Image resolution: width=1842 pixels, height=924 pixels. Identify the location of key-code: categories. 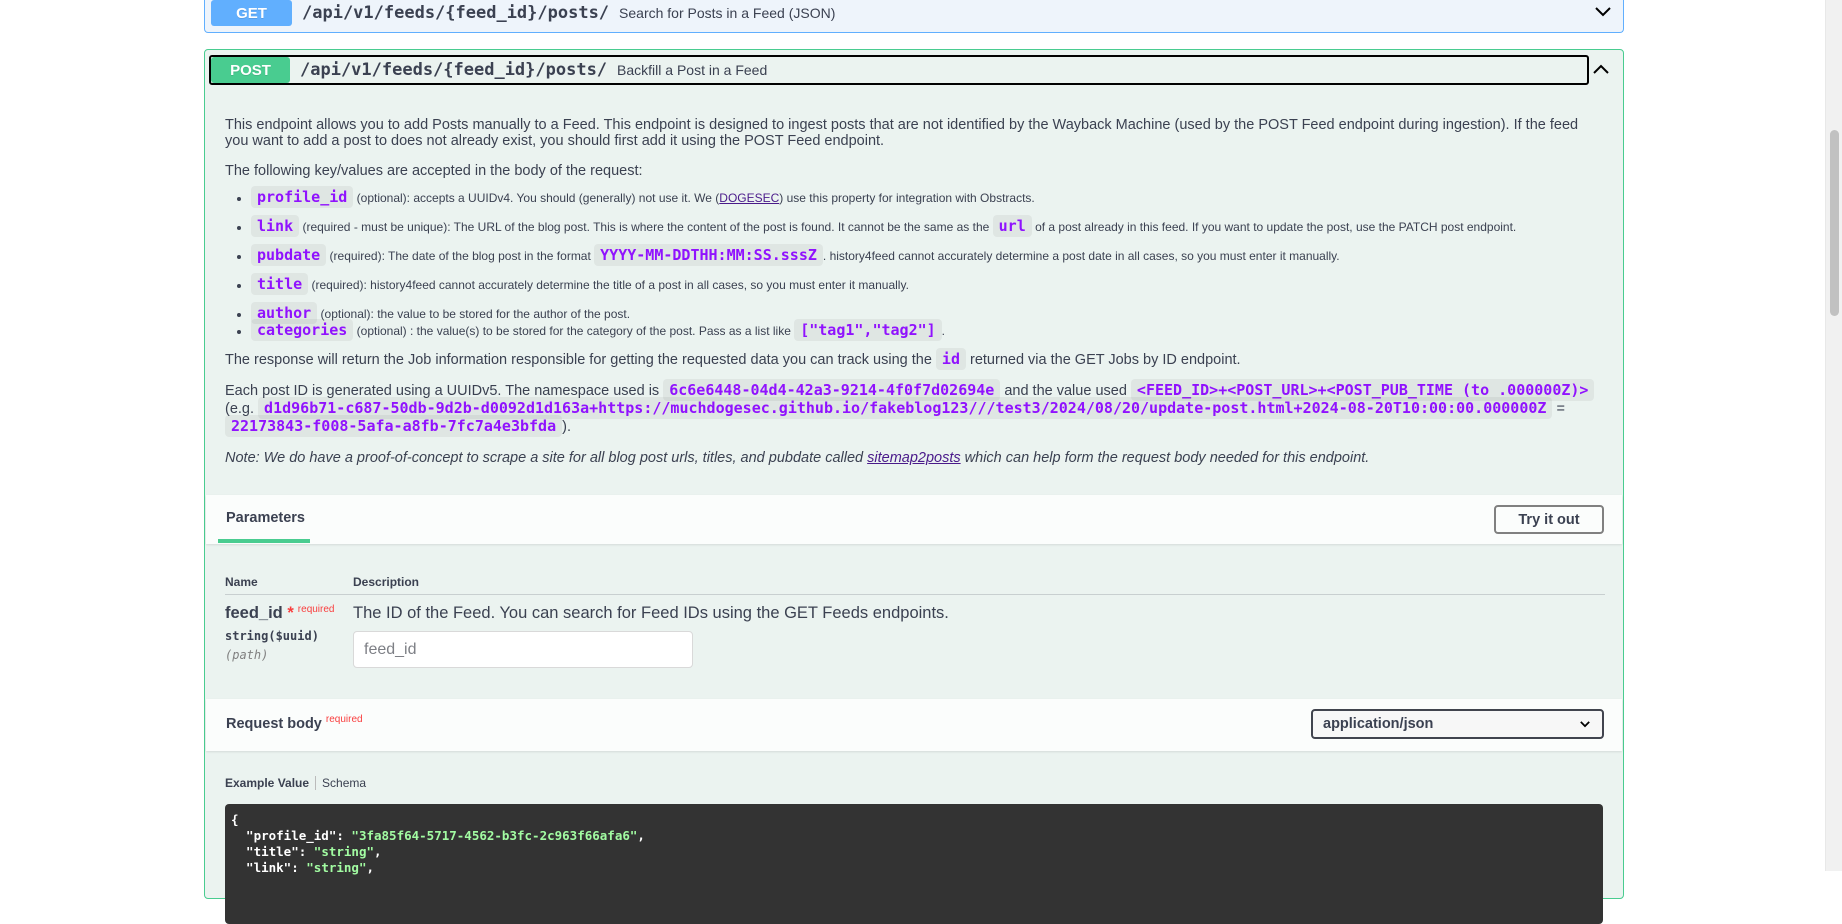
(302, 330).